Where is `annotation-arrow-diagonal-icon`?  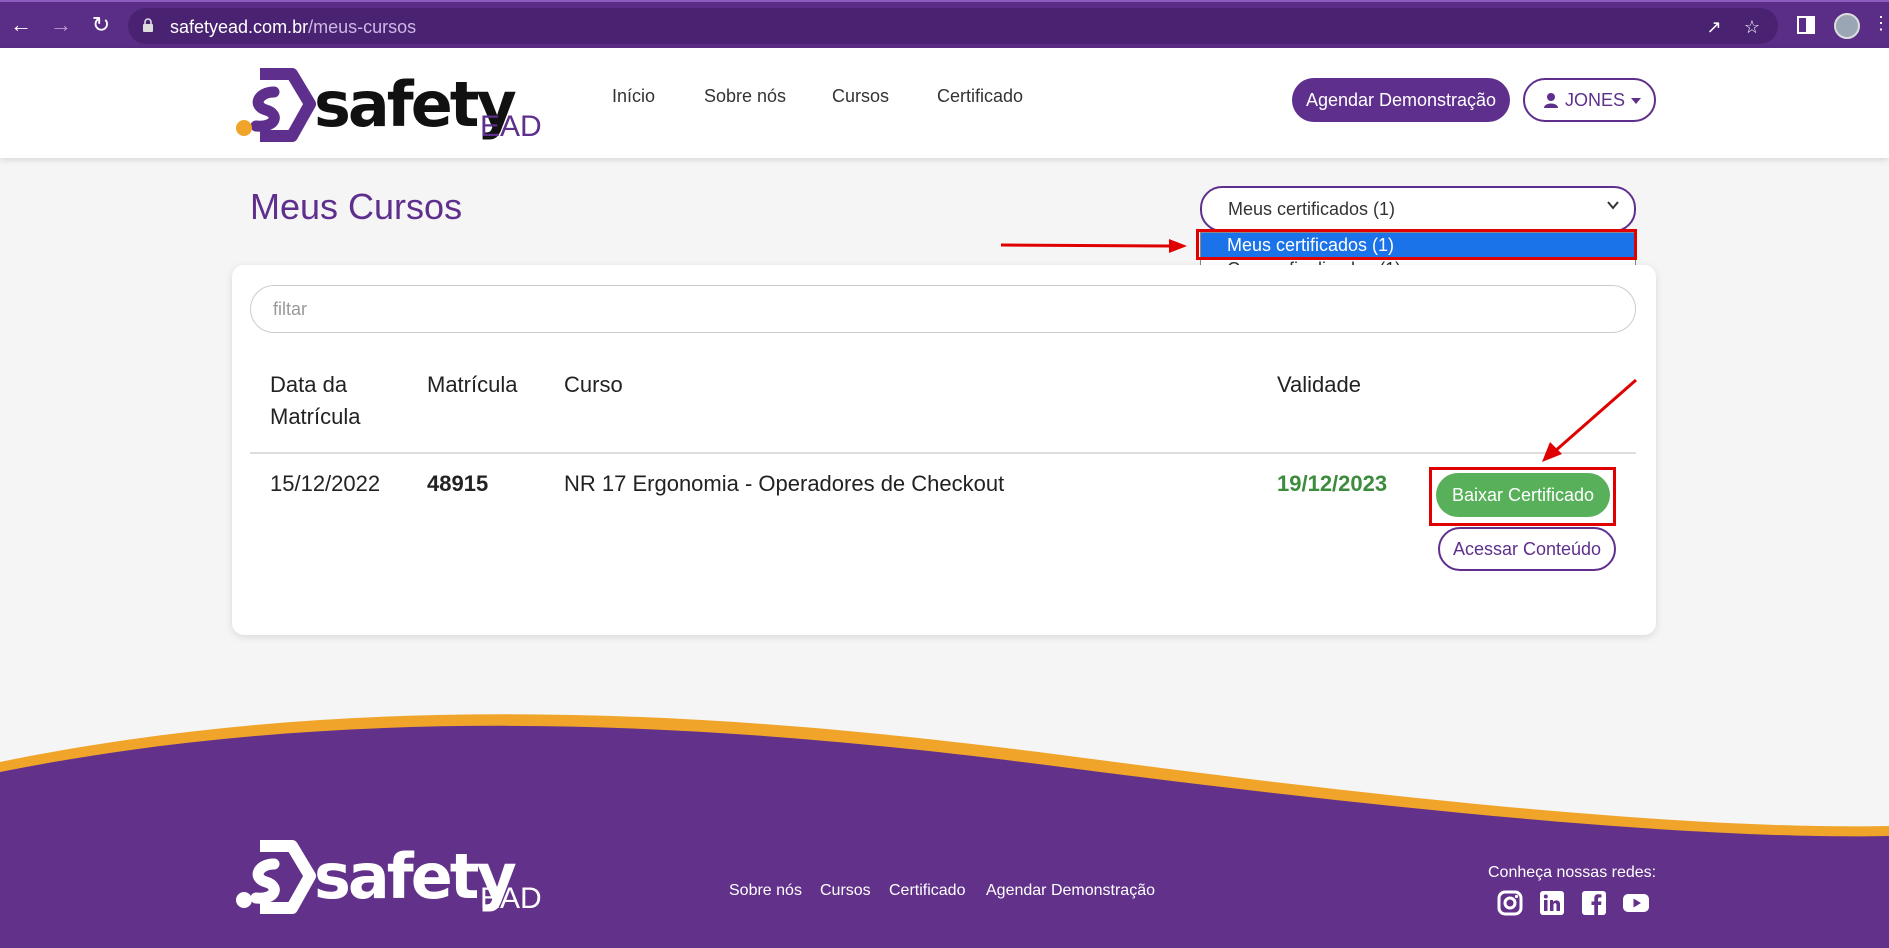
annotation-arrow-diagonal-icon is located at coordinates (1589, 420).